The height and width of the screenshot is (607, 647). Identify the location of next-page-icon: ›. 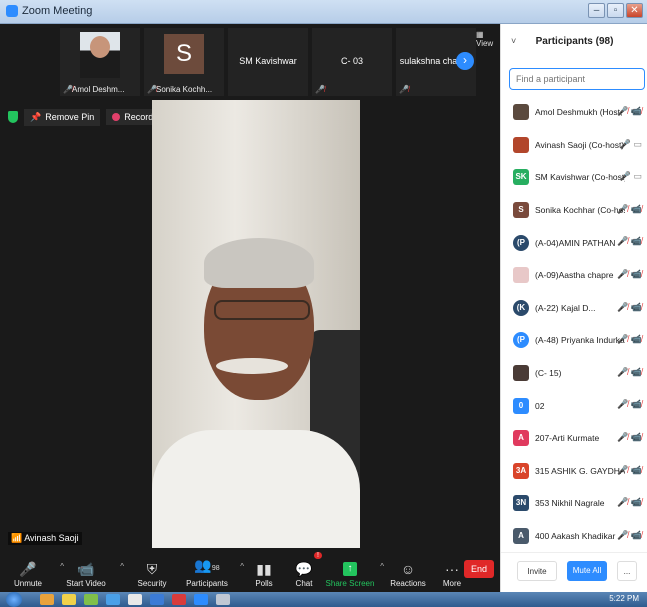
(465, 61).